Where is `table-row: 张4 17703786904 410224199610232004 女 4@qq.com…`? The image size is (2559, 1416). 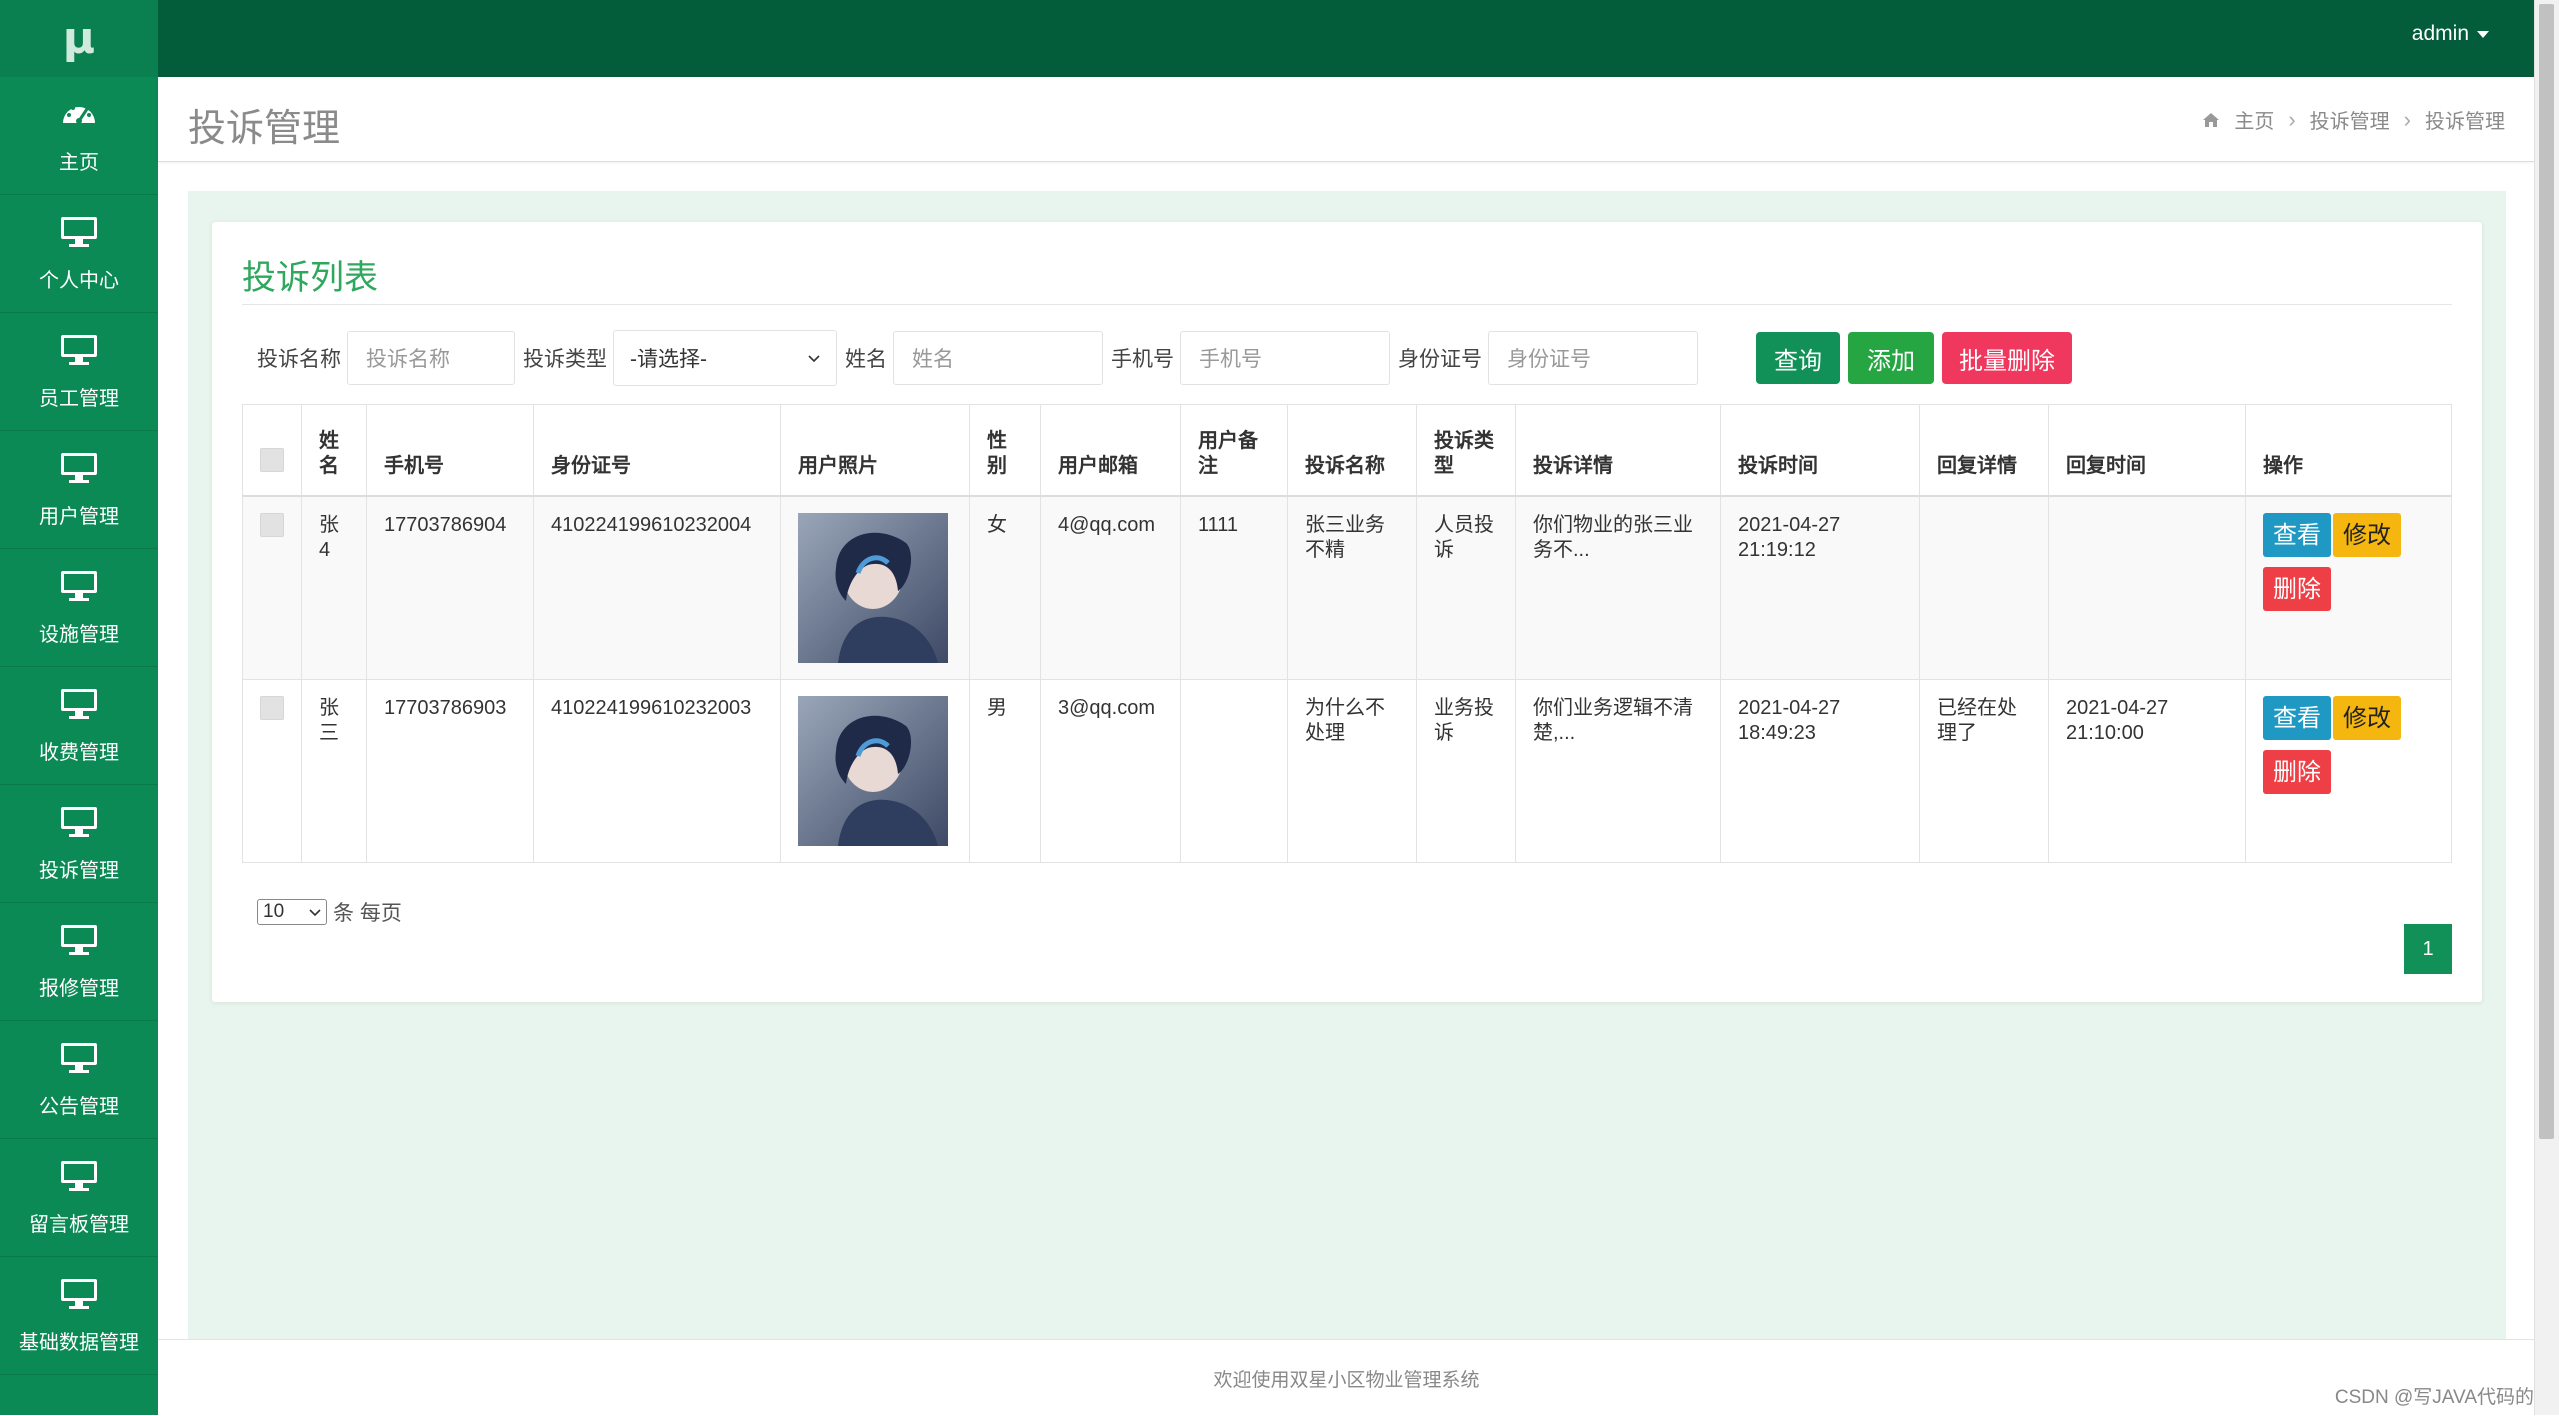
table-row: 张4 17703786904 410224199610232004 女 4@qq.com… is located at coordinates (1347, 587).